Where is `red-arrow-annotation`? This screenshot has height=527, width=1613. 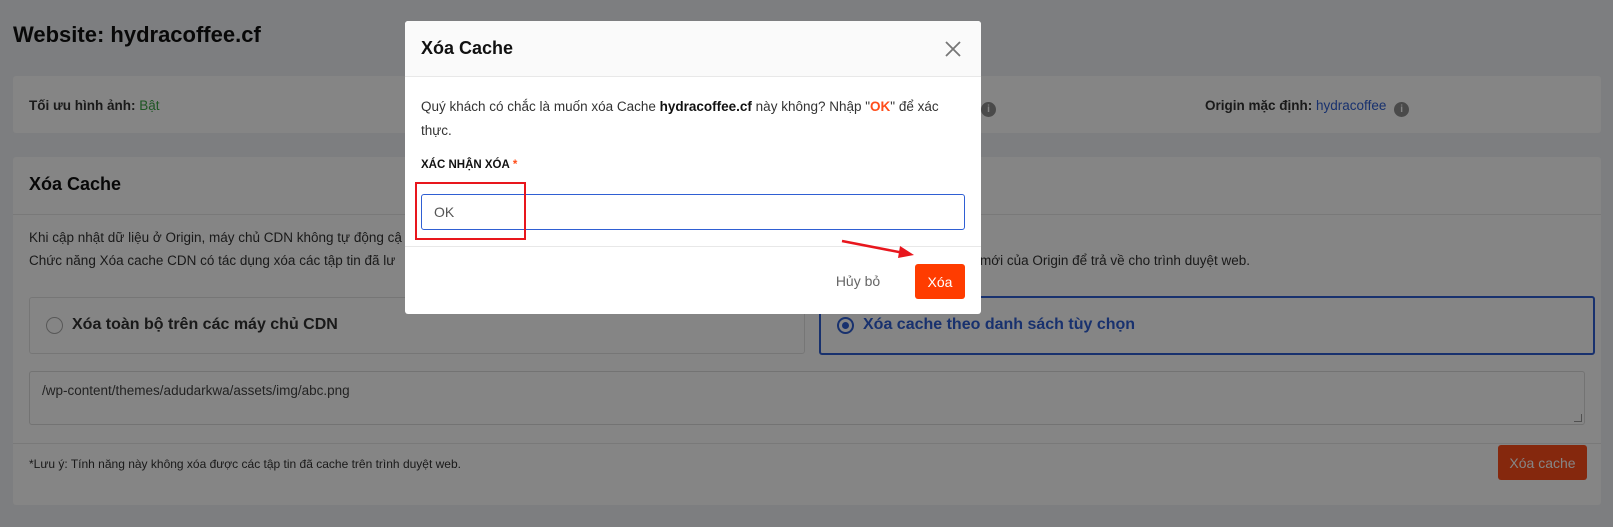 red-arrow-annotation is located at coordinates (877, 248).